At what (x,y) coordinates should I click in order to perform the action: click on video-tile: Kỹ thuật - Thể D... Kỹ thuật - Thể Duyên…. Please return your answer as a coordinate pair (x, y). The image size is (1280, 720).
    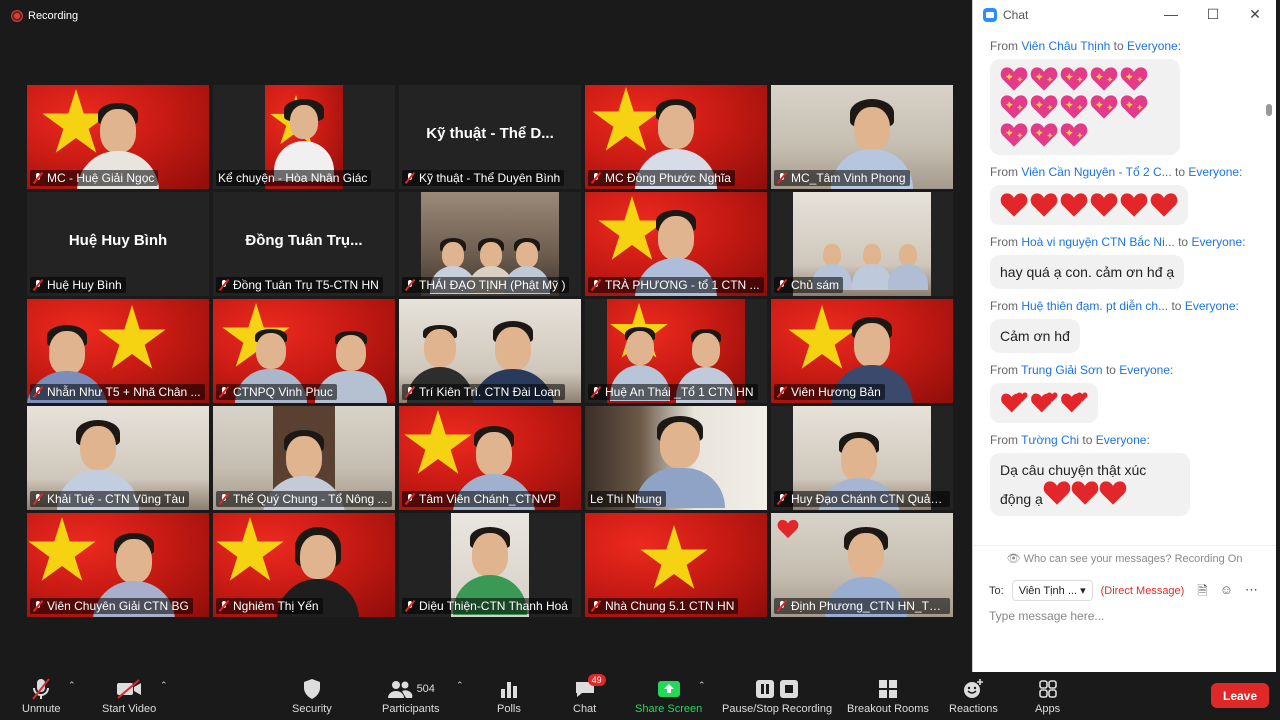
    Looking at the image, I should click on (490, 137).